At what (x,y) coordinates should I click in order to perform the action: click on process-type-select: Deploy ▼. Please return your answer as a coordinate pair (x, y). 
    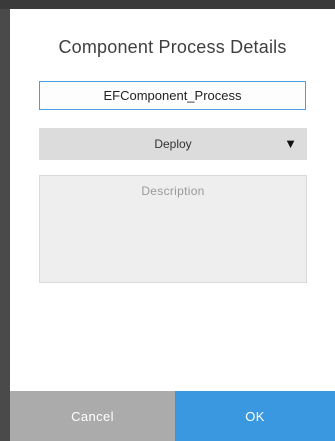
    Looking at the image, I should click on (173, 144).